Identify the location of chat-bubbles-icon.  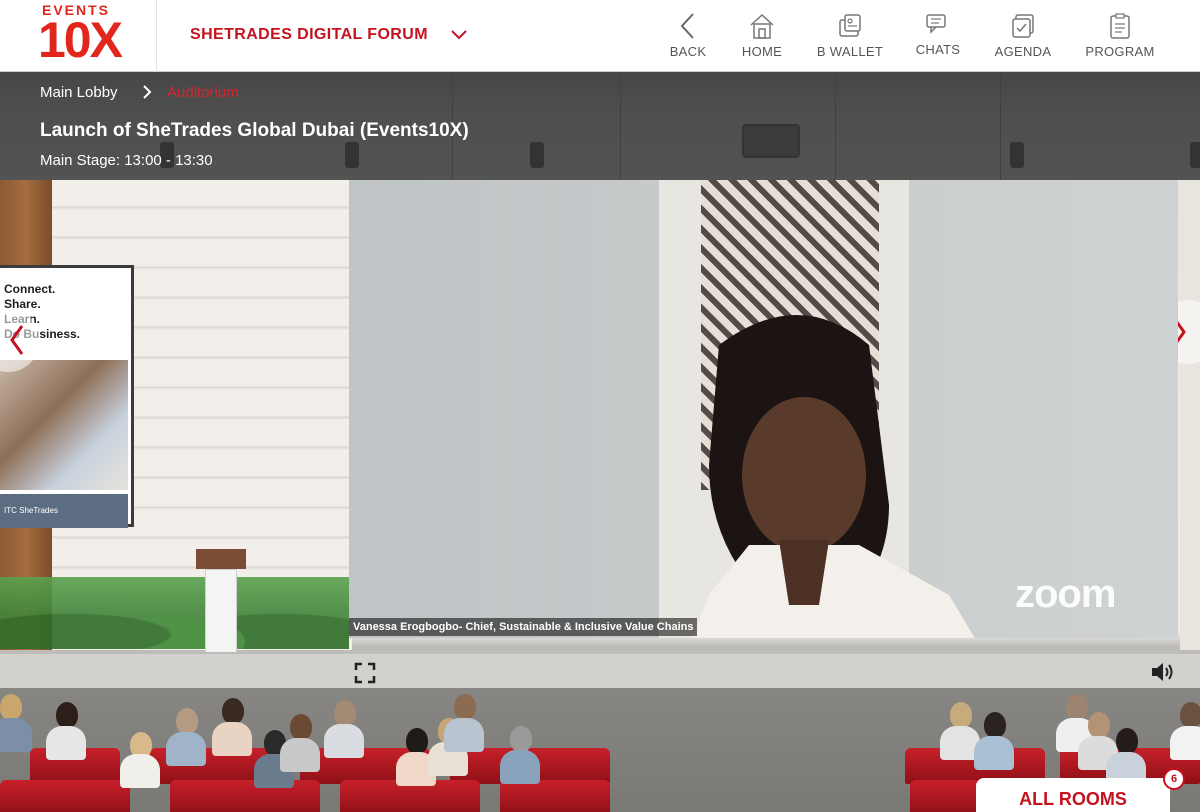
(936, 24).